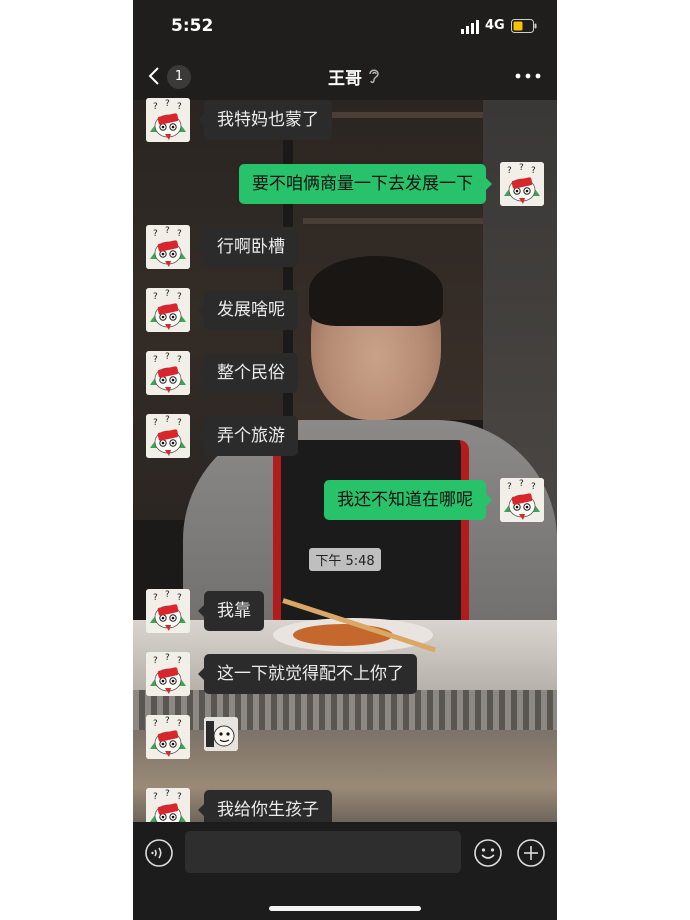 The width and height of the screenshot is (690, 920). What do you see at coordinates (488, 853) in the screenshot?
I see `emoji-icon` at bounding box center [488, 853].